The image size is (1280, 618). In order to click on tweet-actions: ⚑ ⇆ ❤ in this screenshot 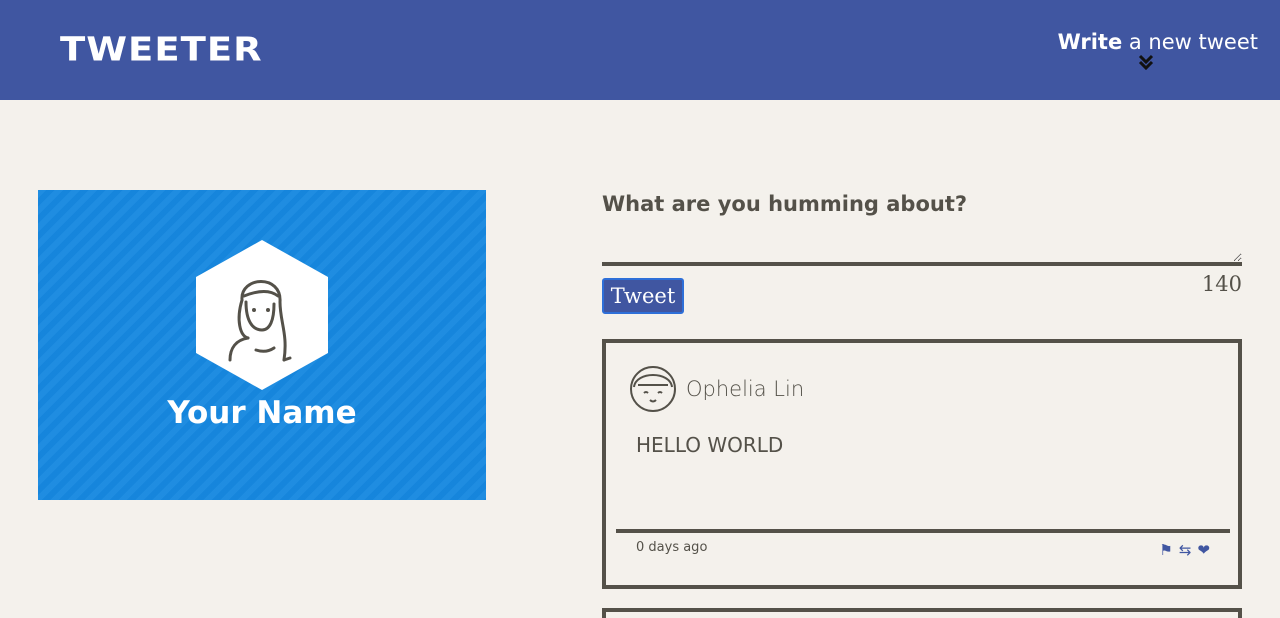, I will do `click(1184, 550)`.